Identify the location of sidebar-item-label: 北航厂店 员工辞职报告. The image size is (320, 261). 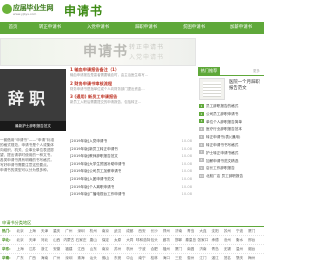
(224, 176).